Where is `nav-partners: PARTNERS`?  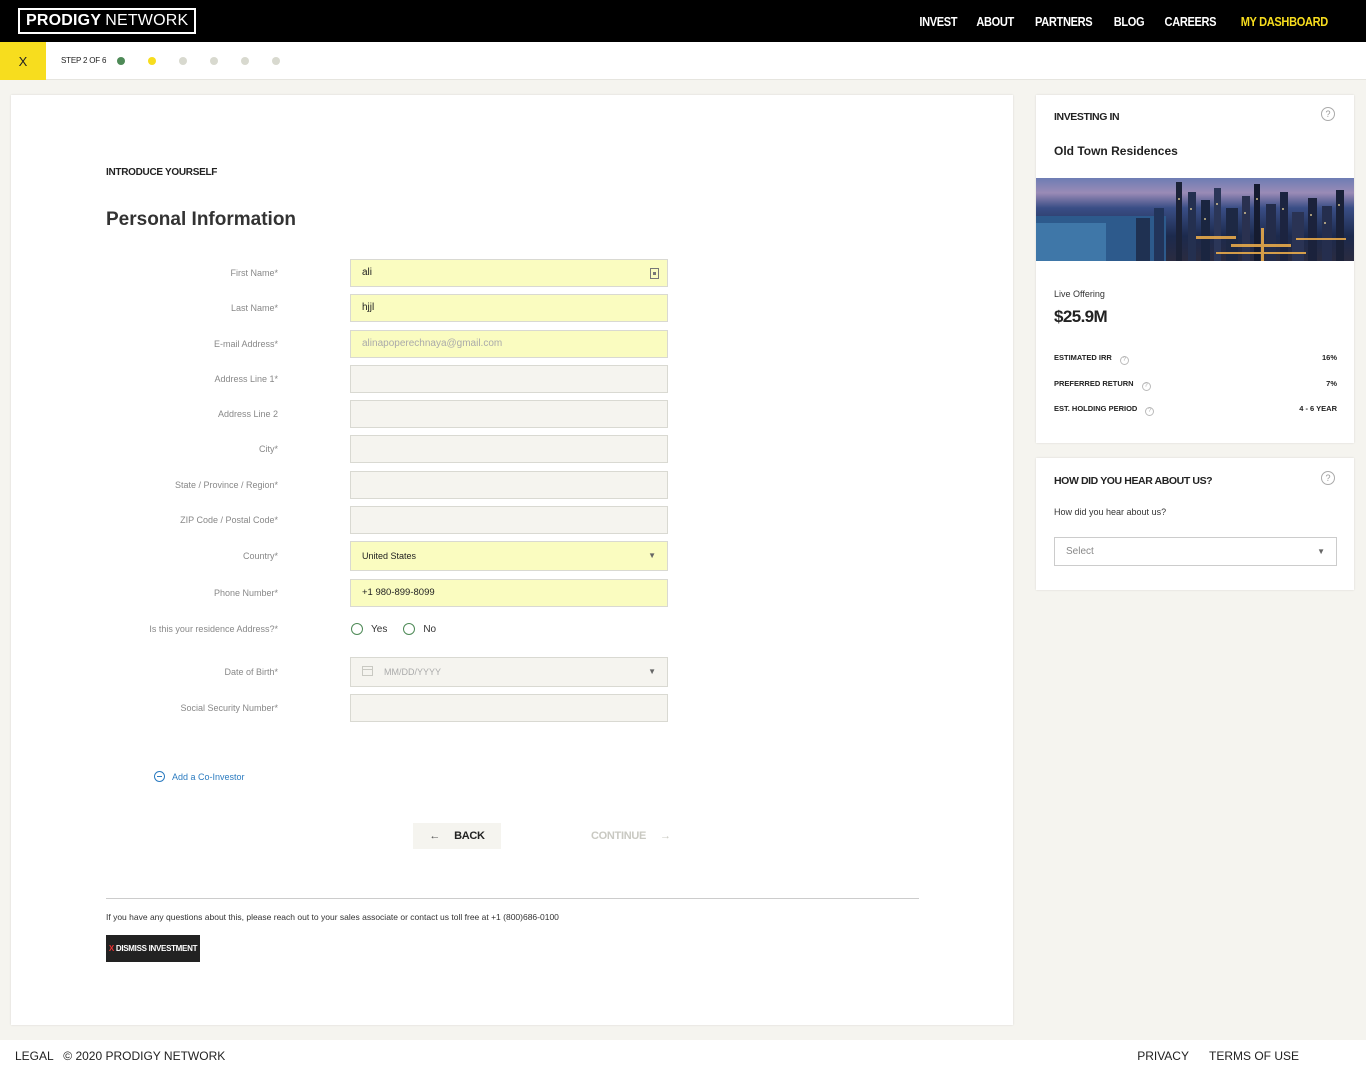 nav-partners: PARTNERS is located at coordinates (1064, 21).